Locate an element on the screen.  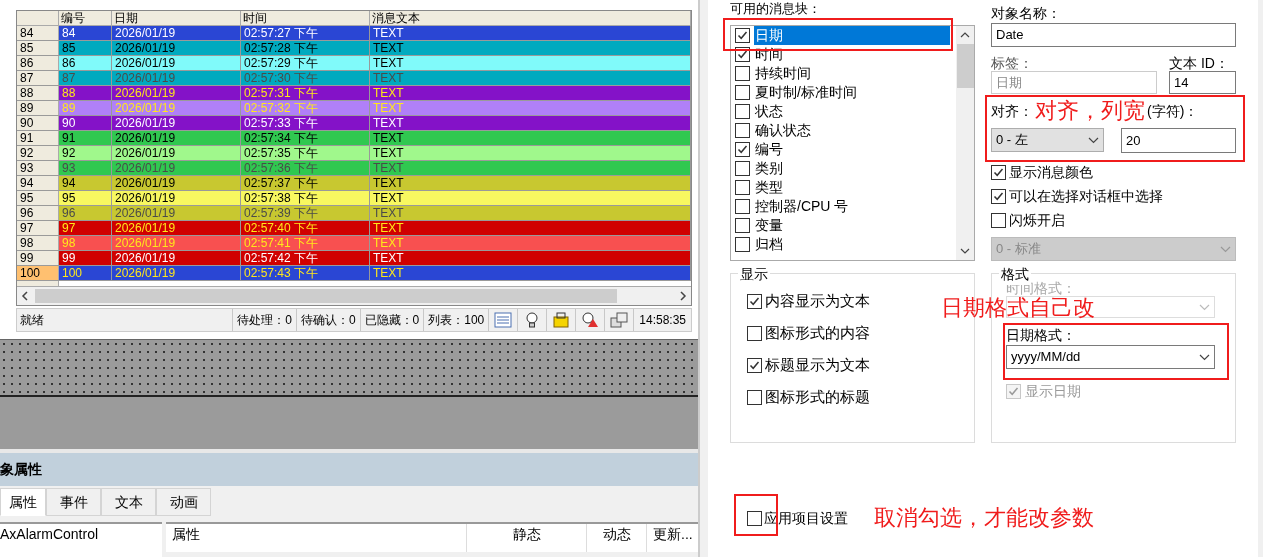
row-header: 86 is located at coordinates (38, 63).